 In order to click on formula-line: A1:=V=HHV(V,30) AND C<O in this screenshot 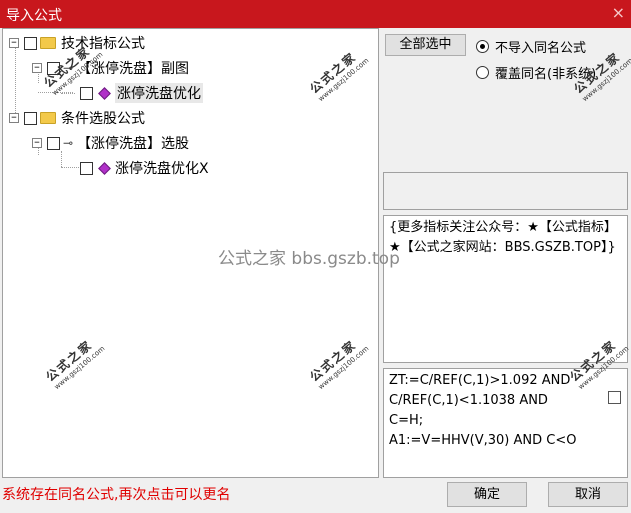, I will do `click(483, 440)`.